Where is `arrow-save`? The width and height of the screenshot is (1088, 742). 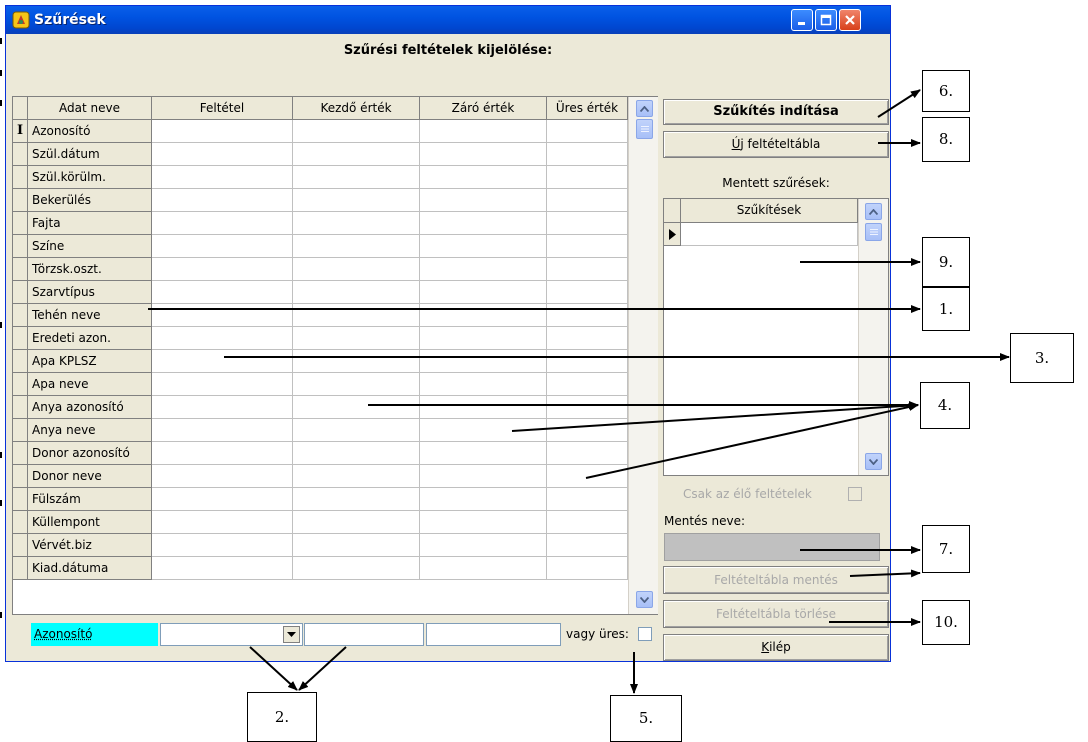
arrow-save is located at coordinates (885, 573).